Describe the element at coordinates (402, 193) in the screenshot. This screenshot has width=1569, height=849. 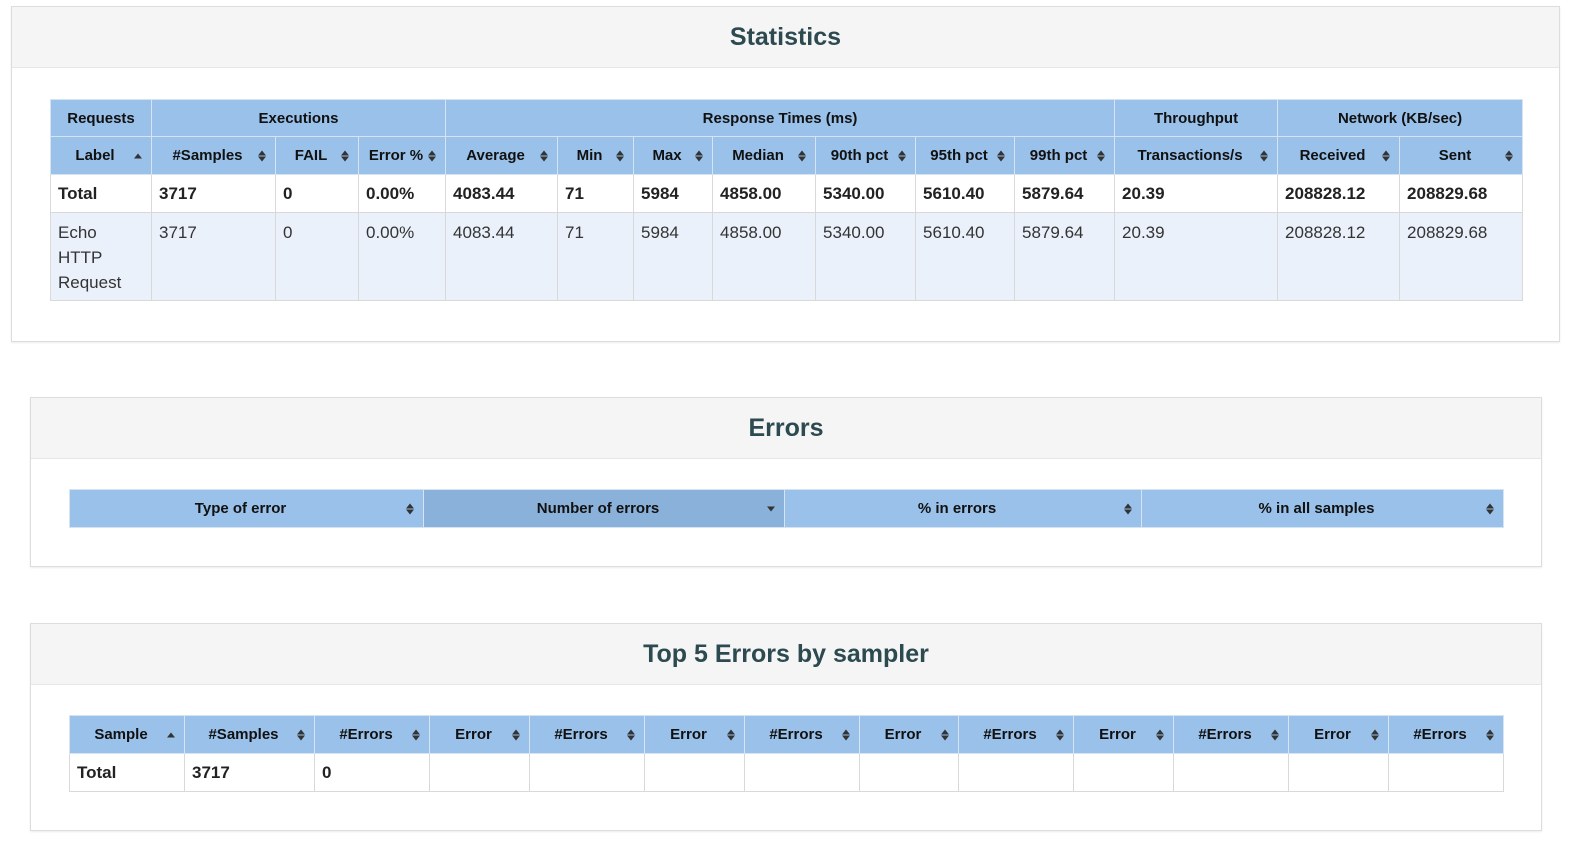
I see `table-cell: 0.00%` at that location.